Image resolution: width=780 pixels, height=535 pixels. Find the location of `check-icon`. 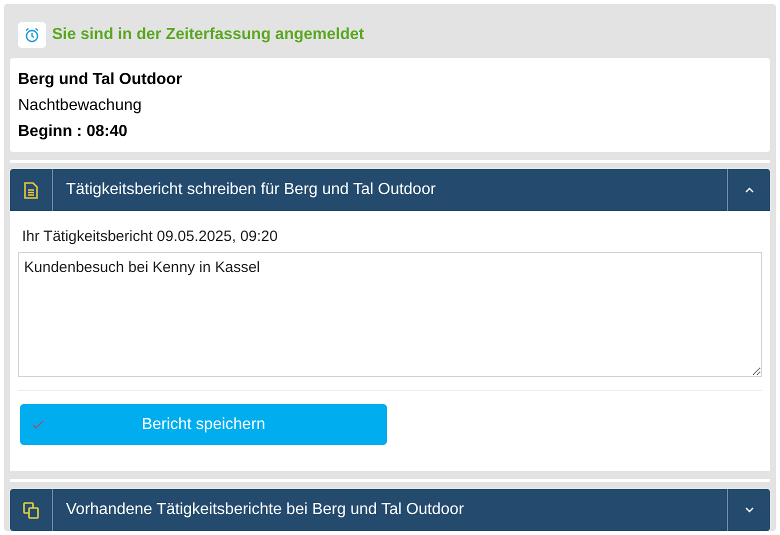

check-icon is located at coordinates (38, 424).